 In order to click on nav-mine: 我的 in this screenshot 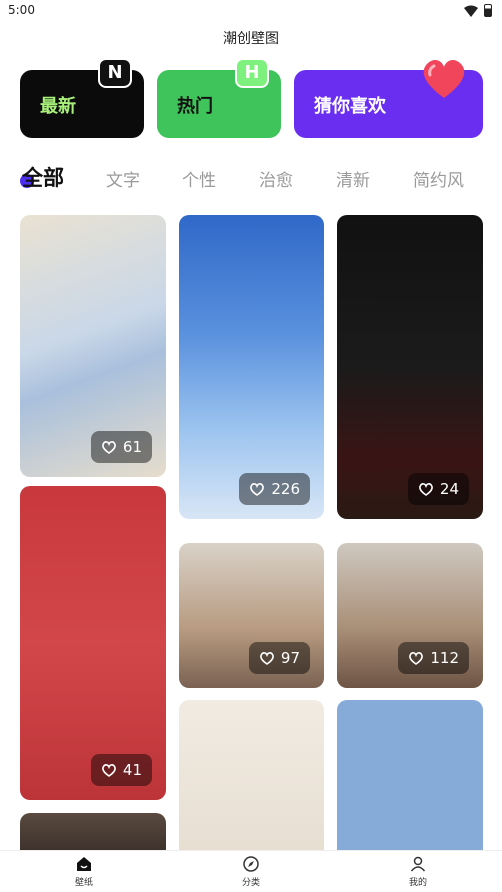, I will do `click(418, 871)`.